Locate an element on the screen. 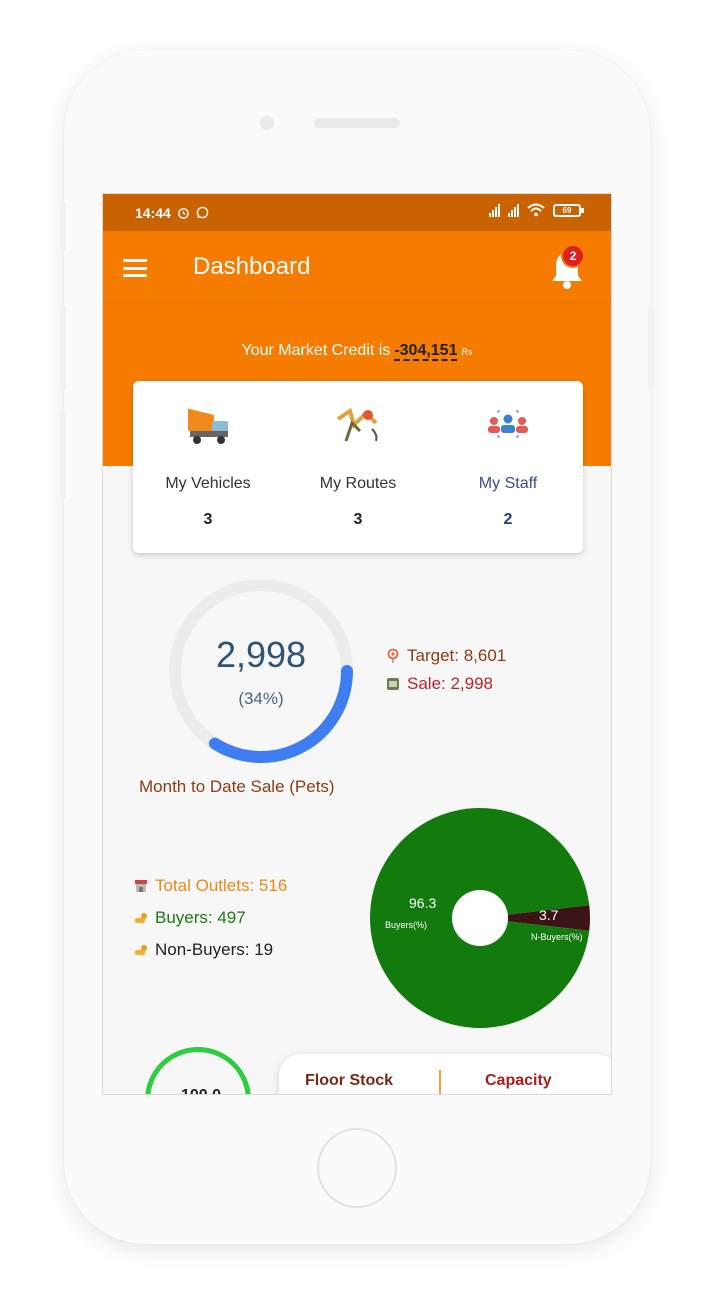  routes-icon is located at coordinates (357, 424).